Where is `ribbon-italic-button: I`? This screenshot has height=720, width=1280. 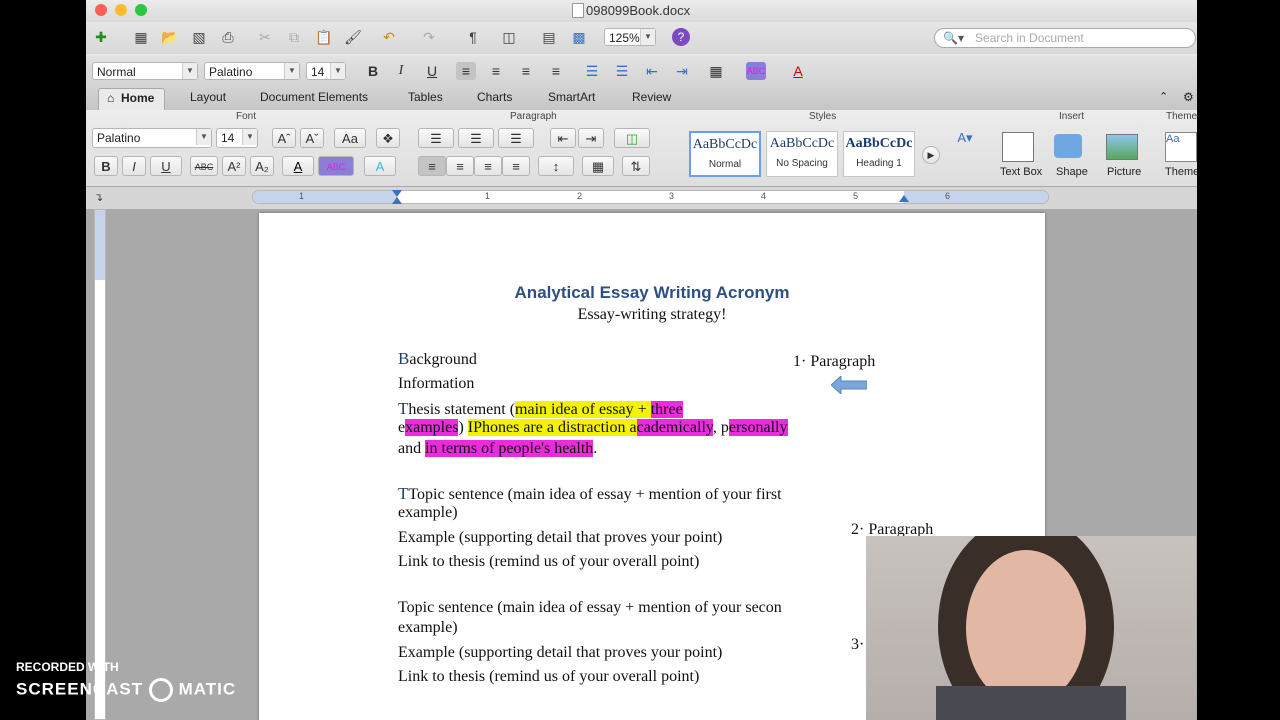
ribbon-italic-button: I is located at coordinates (134, 166).